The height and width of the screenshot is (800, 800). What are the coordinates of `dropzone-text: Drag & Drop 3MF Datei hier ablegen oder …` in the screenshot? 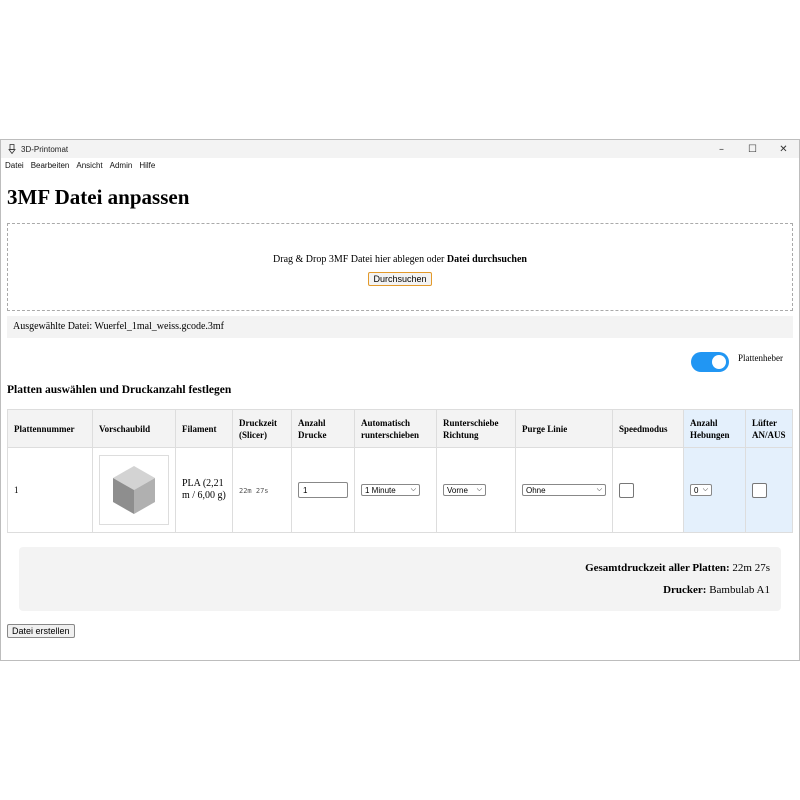 It's located at (400, 259).